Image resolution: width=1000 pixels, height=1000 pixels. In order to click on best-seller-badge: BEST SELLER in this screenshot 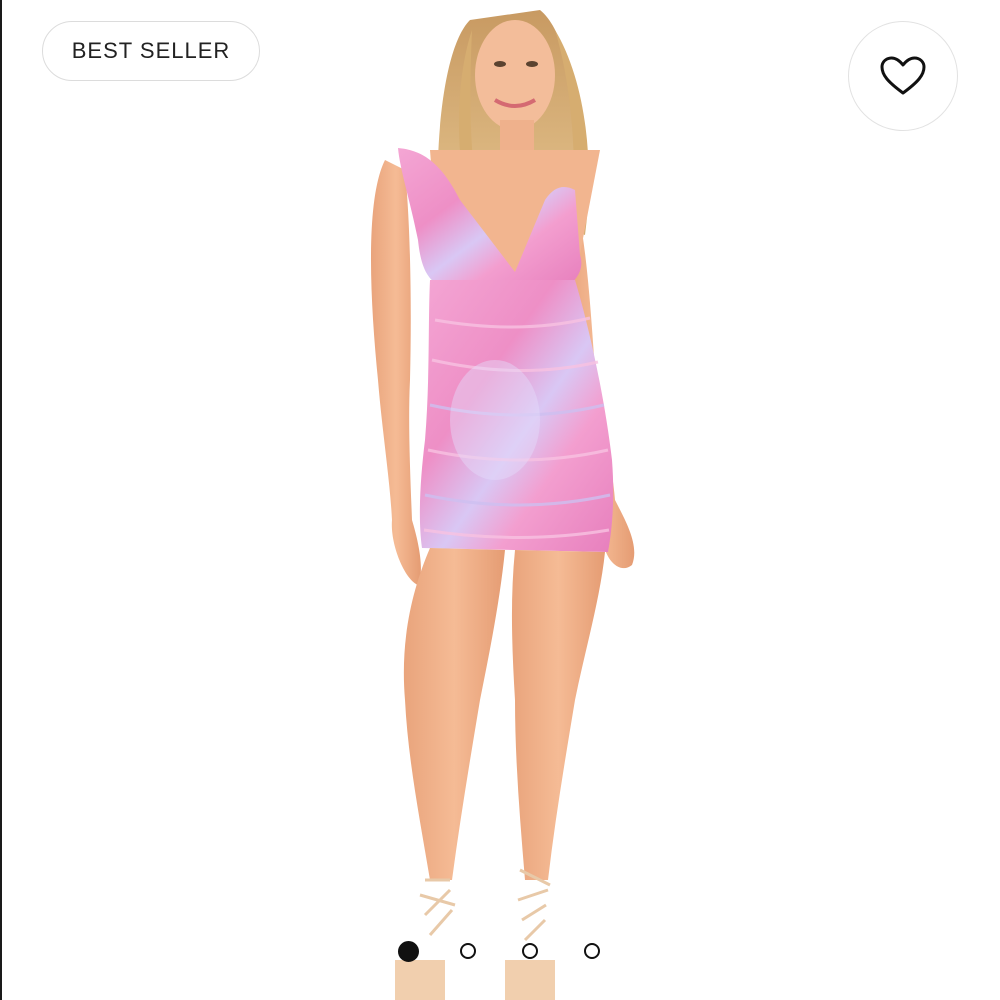, I will do `click(151, 51)`.